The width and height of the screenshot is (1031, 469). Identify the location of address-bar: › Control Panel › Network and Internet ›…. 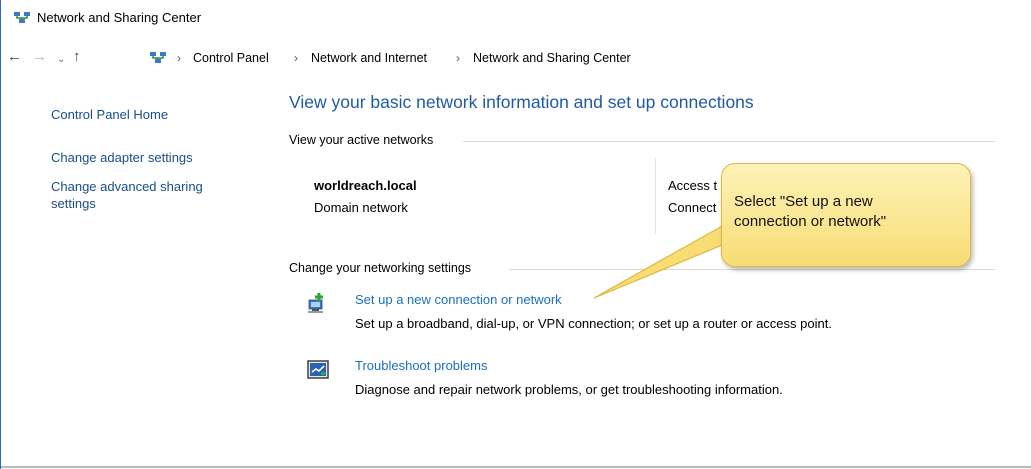
(585, 58).